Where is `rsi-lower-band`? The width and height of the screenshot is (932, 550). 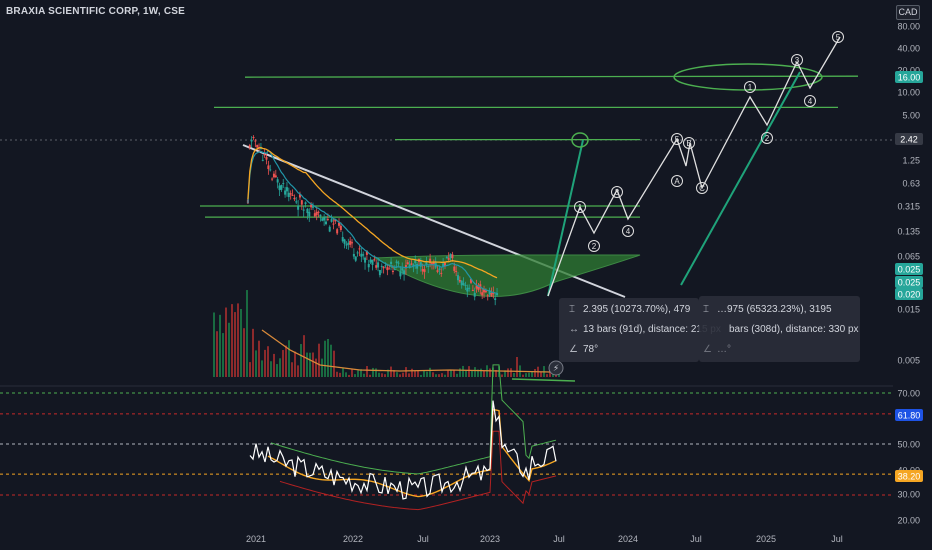 rsi-lower-band is located at coordinates (418, 470).